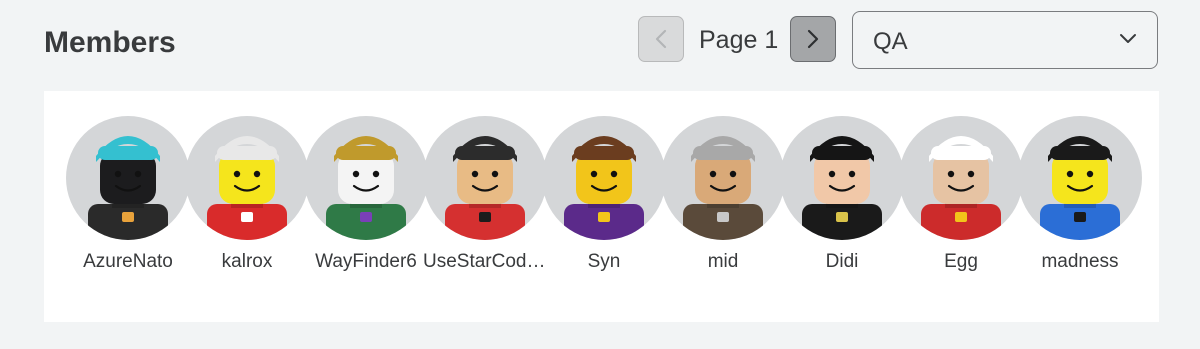  I want to click on next-page-button, so click(813, 39).